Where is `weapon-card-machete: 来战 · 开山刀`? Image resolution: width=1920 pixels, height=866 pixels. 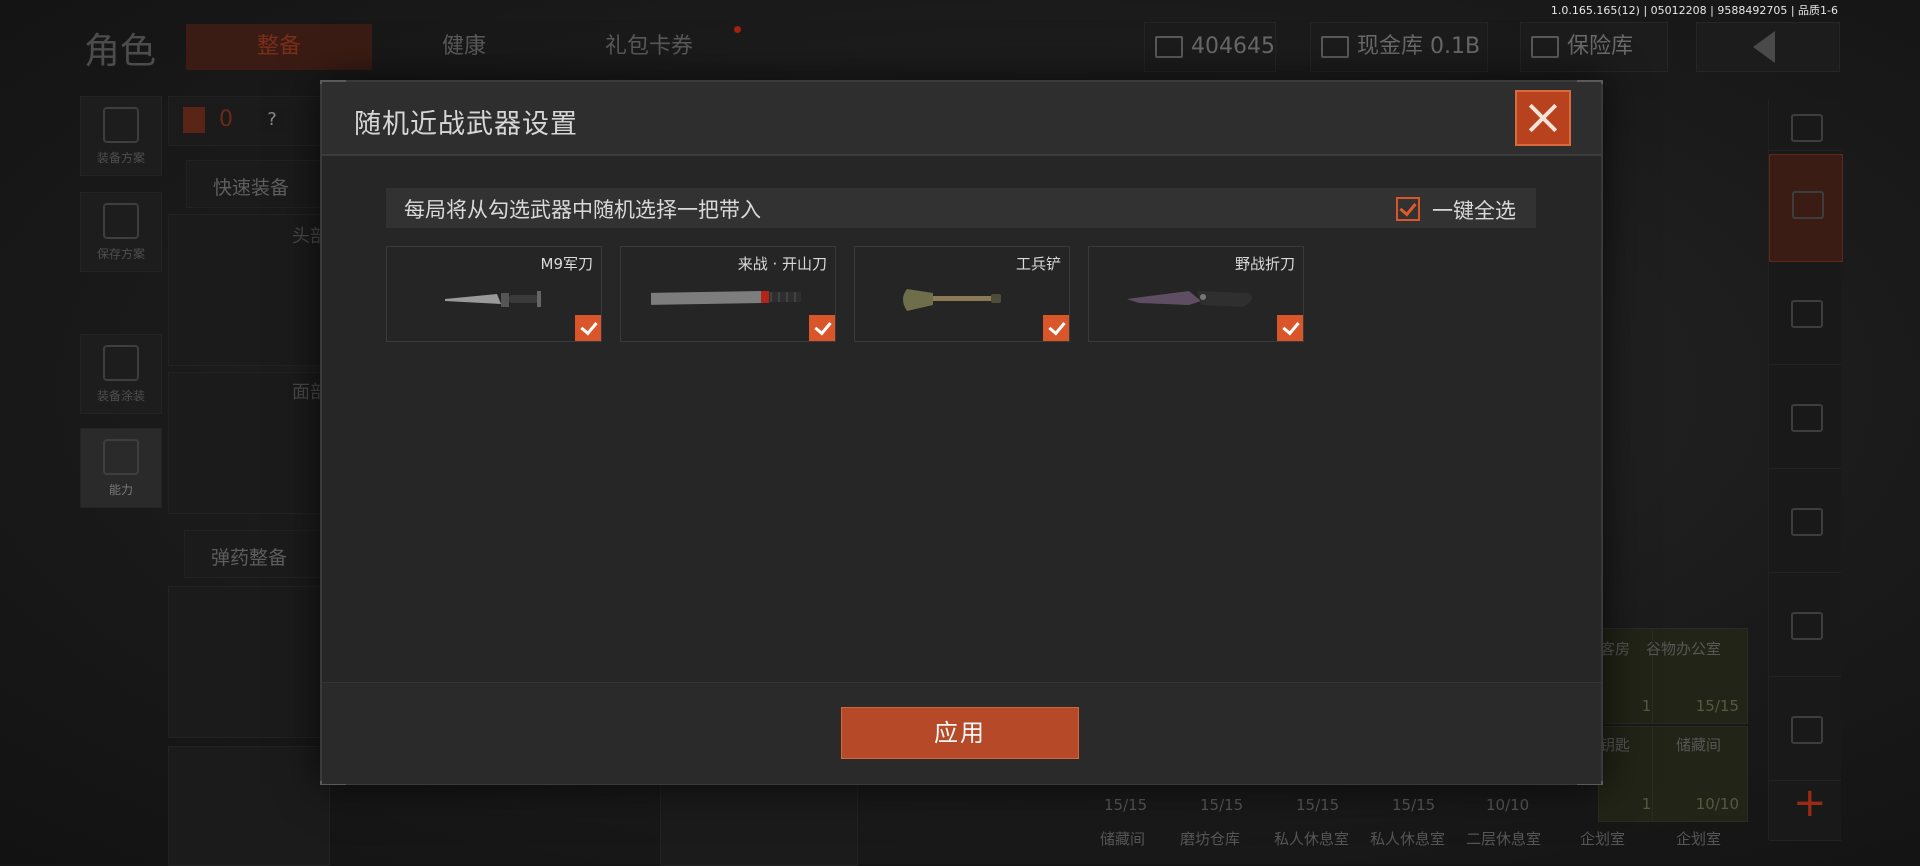 weapon-card-machete: 来战 · 开山刀 is located at coordinates (728, 294).